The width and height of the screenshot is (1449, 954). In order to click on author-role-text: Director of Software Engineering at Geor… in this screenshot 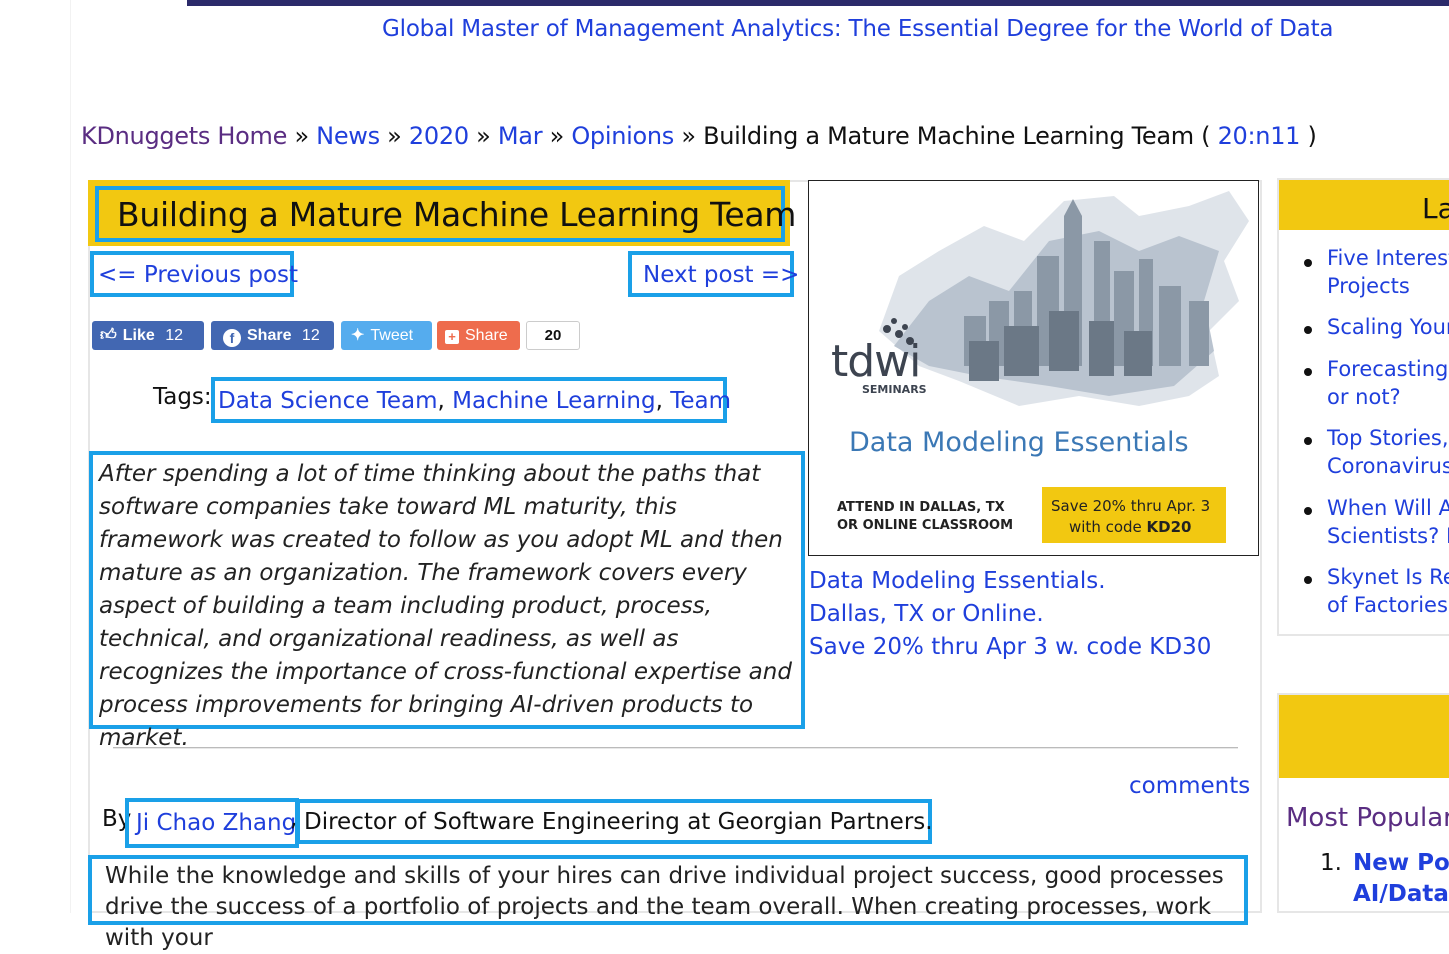, I will do `click(615, 822)`.